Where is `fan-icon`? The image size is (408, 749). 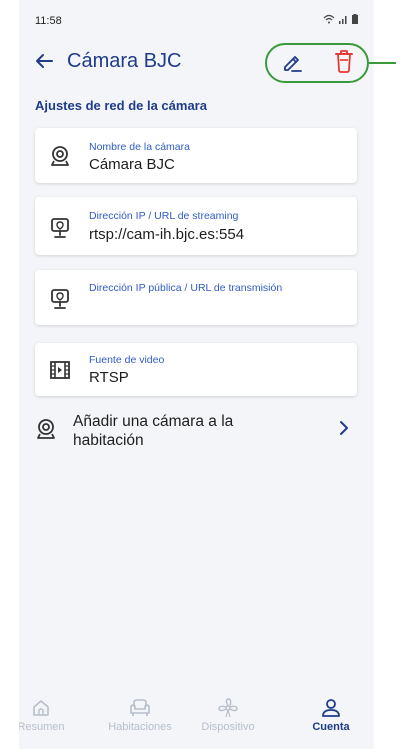
fan-icon is located at coordinates (228, 708).